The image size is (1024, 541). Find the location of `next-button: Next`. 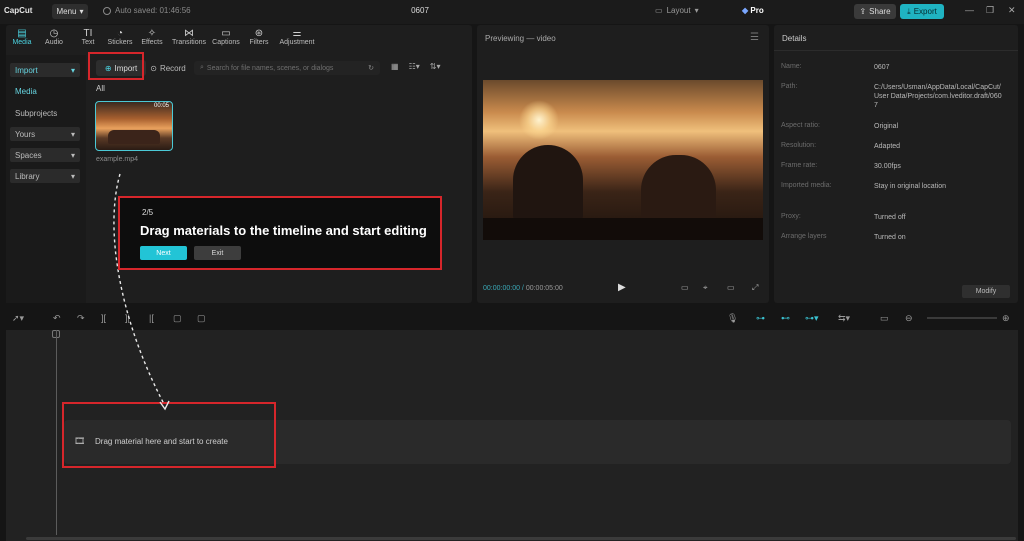

next-button: Next is located at coordinates (163, 253).